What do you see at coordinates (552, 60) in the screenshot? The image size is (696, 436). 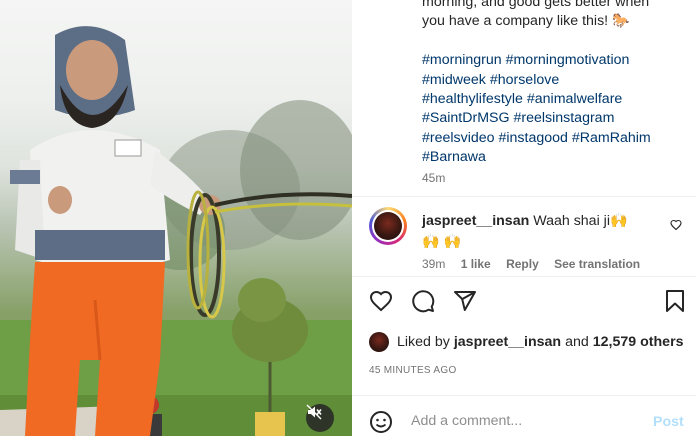 I see `hashtag-line: #morningrun #morningmotivation` at bounding box center [552, 60].